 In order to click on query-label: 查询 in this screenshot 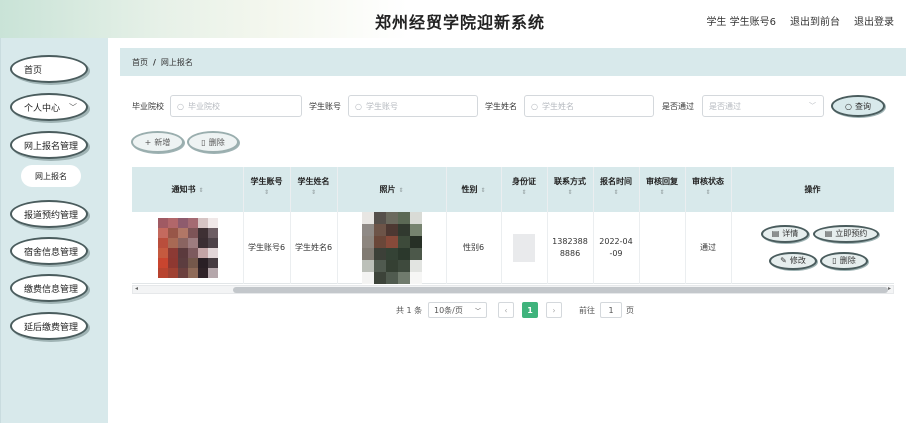, I will do `click(862, 106)`.